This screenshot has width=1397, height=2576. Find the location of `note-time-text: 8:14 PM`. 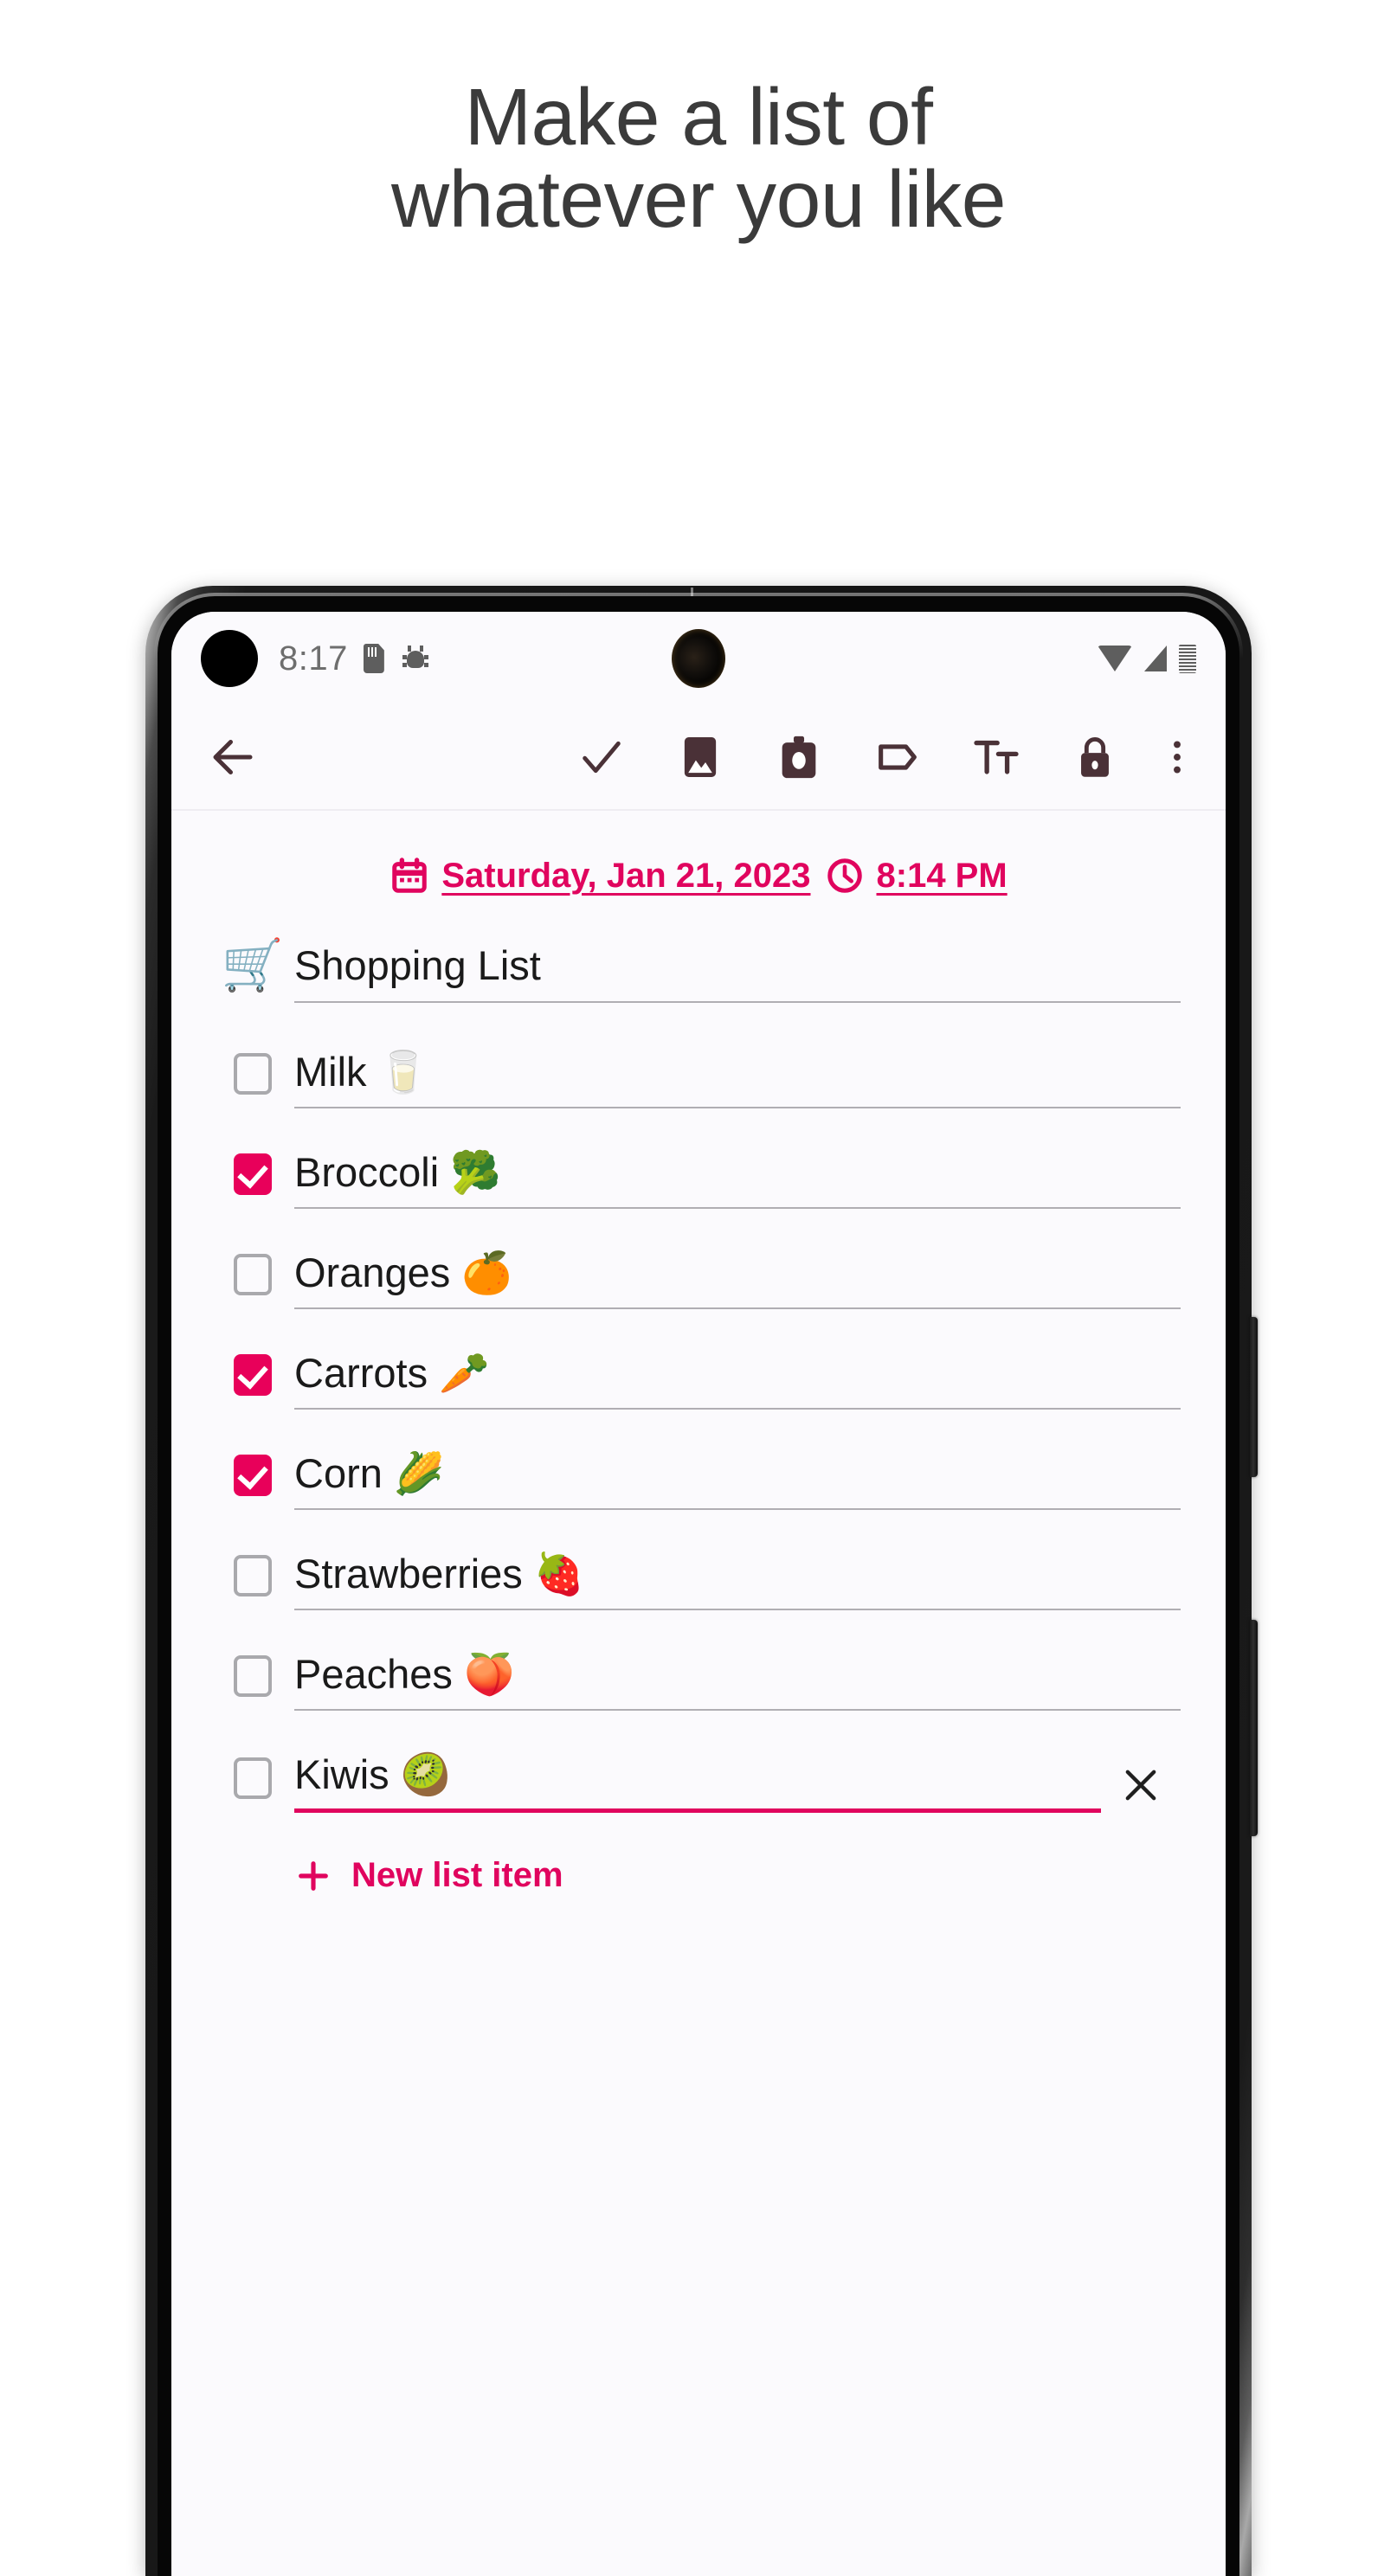

note-time-text: 8:14 PM is located at coordinates (942, 875).